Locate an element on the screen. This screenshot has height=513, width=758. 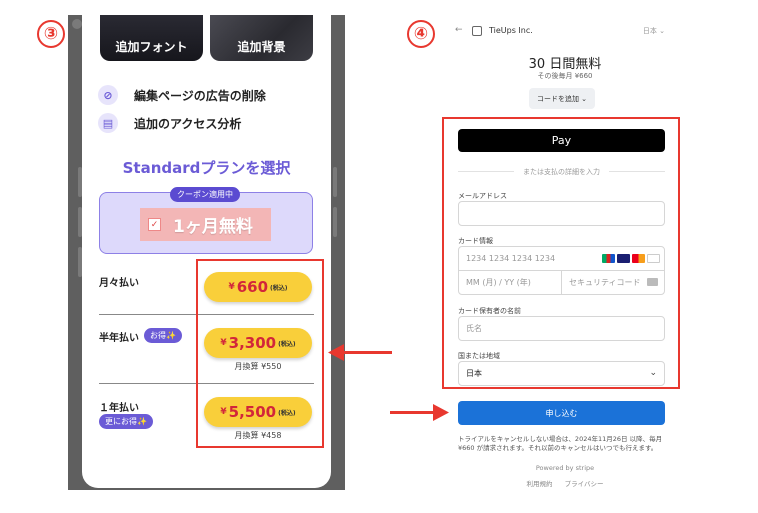
merchant-name: TieUps Inc. is located at coordinates (511, 30).